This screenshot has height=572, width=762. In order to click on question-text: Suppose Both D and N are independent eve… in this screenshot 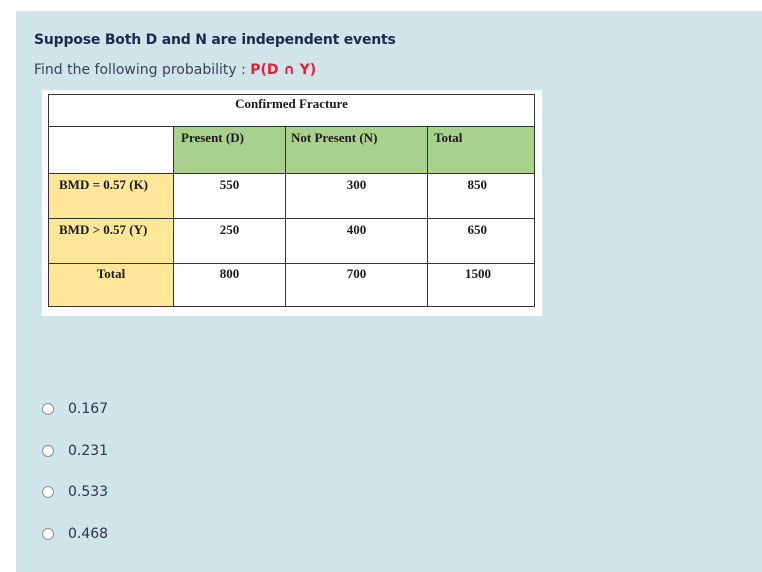, I will do `click(215, 40)`.